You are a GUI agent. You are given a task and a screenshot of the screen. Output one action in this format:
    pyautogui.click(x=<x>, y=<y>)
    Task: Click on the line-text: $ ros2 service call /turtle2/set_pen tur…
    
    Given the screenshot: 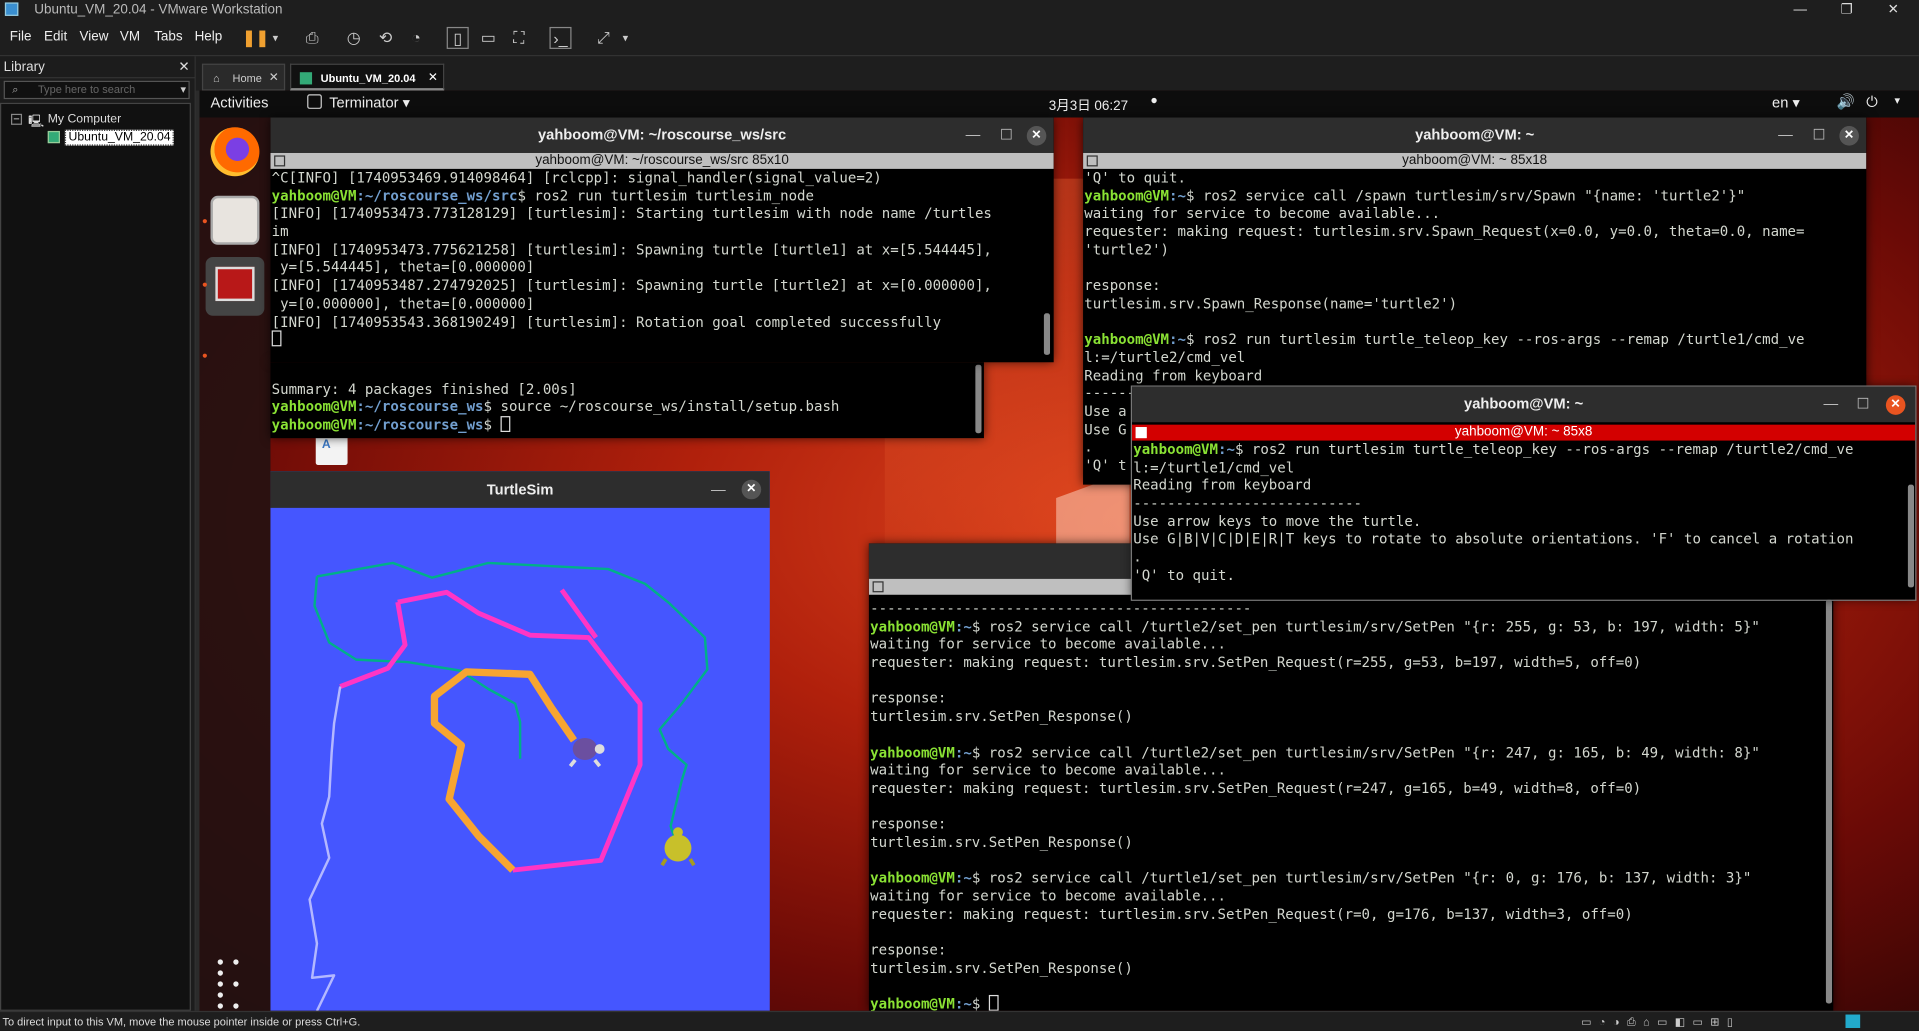 What is the action you would take?
    pyautogui.click(x=1365, y=626)
    